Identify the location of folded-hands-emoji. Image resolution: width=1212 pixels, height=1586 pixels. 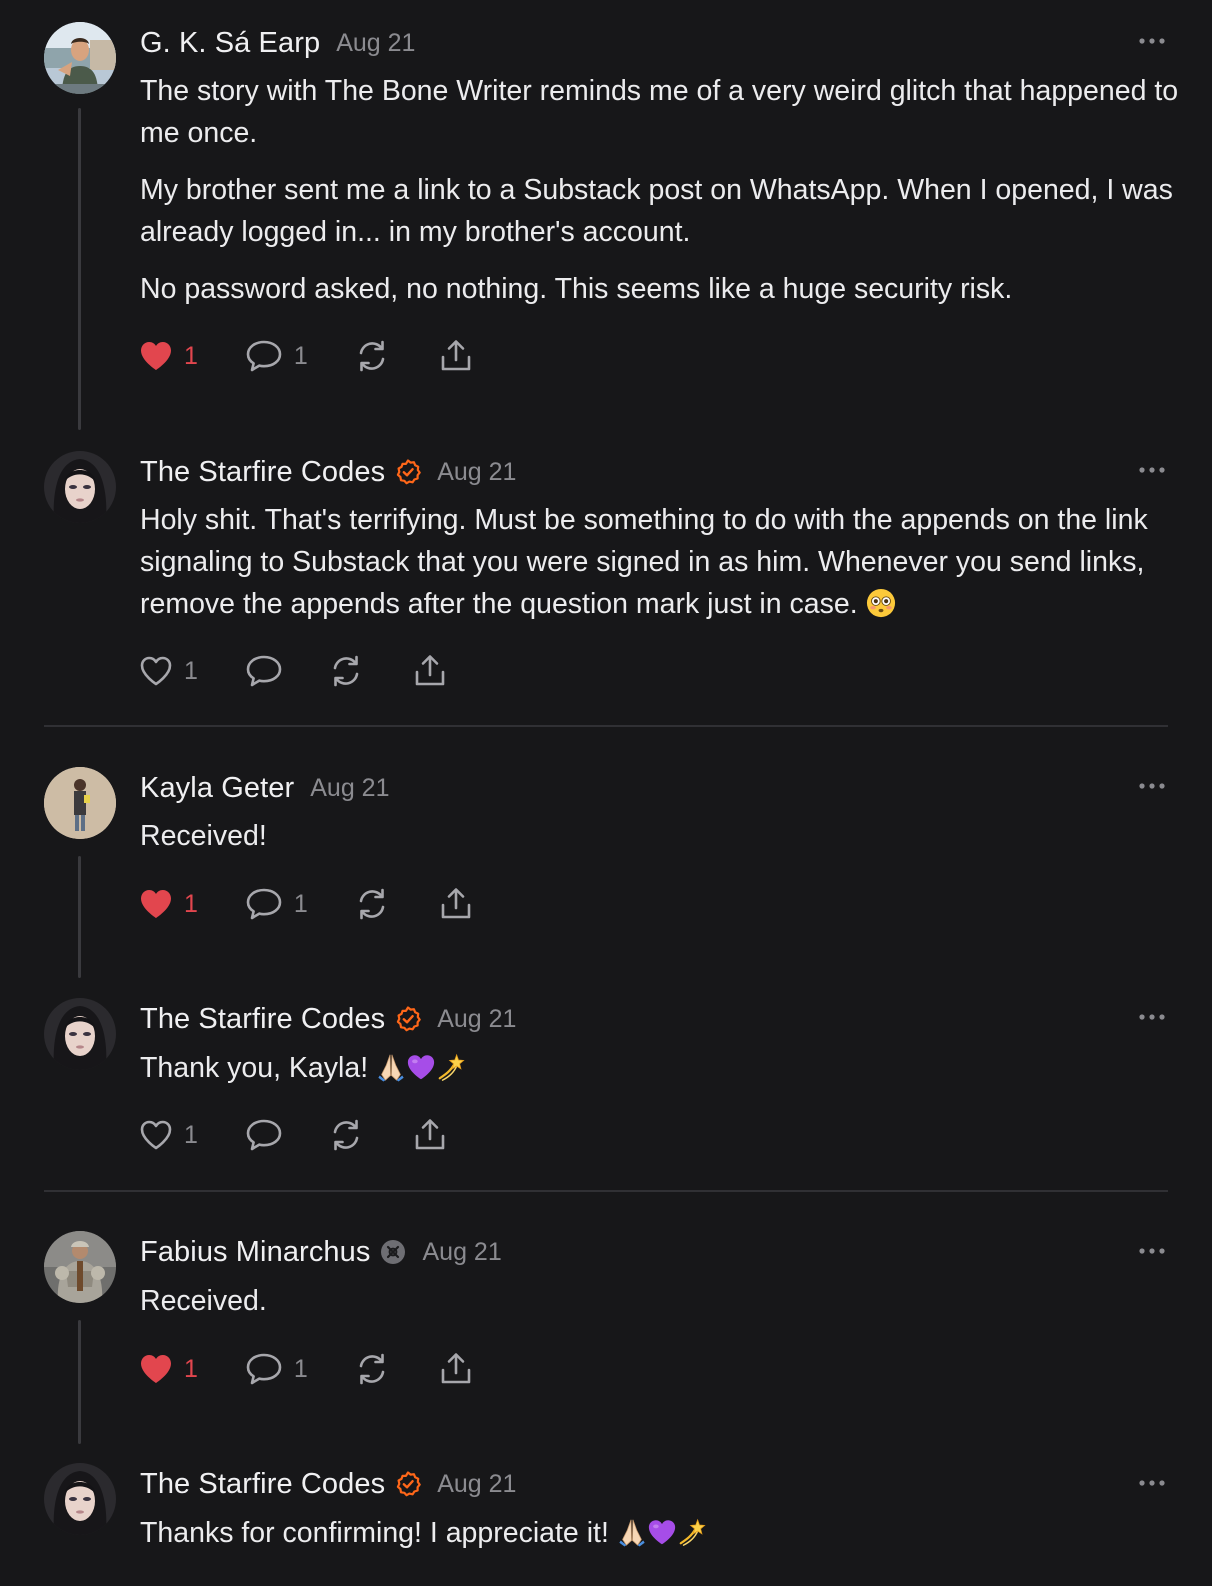
(632, 1532).